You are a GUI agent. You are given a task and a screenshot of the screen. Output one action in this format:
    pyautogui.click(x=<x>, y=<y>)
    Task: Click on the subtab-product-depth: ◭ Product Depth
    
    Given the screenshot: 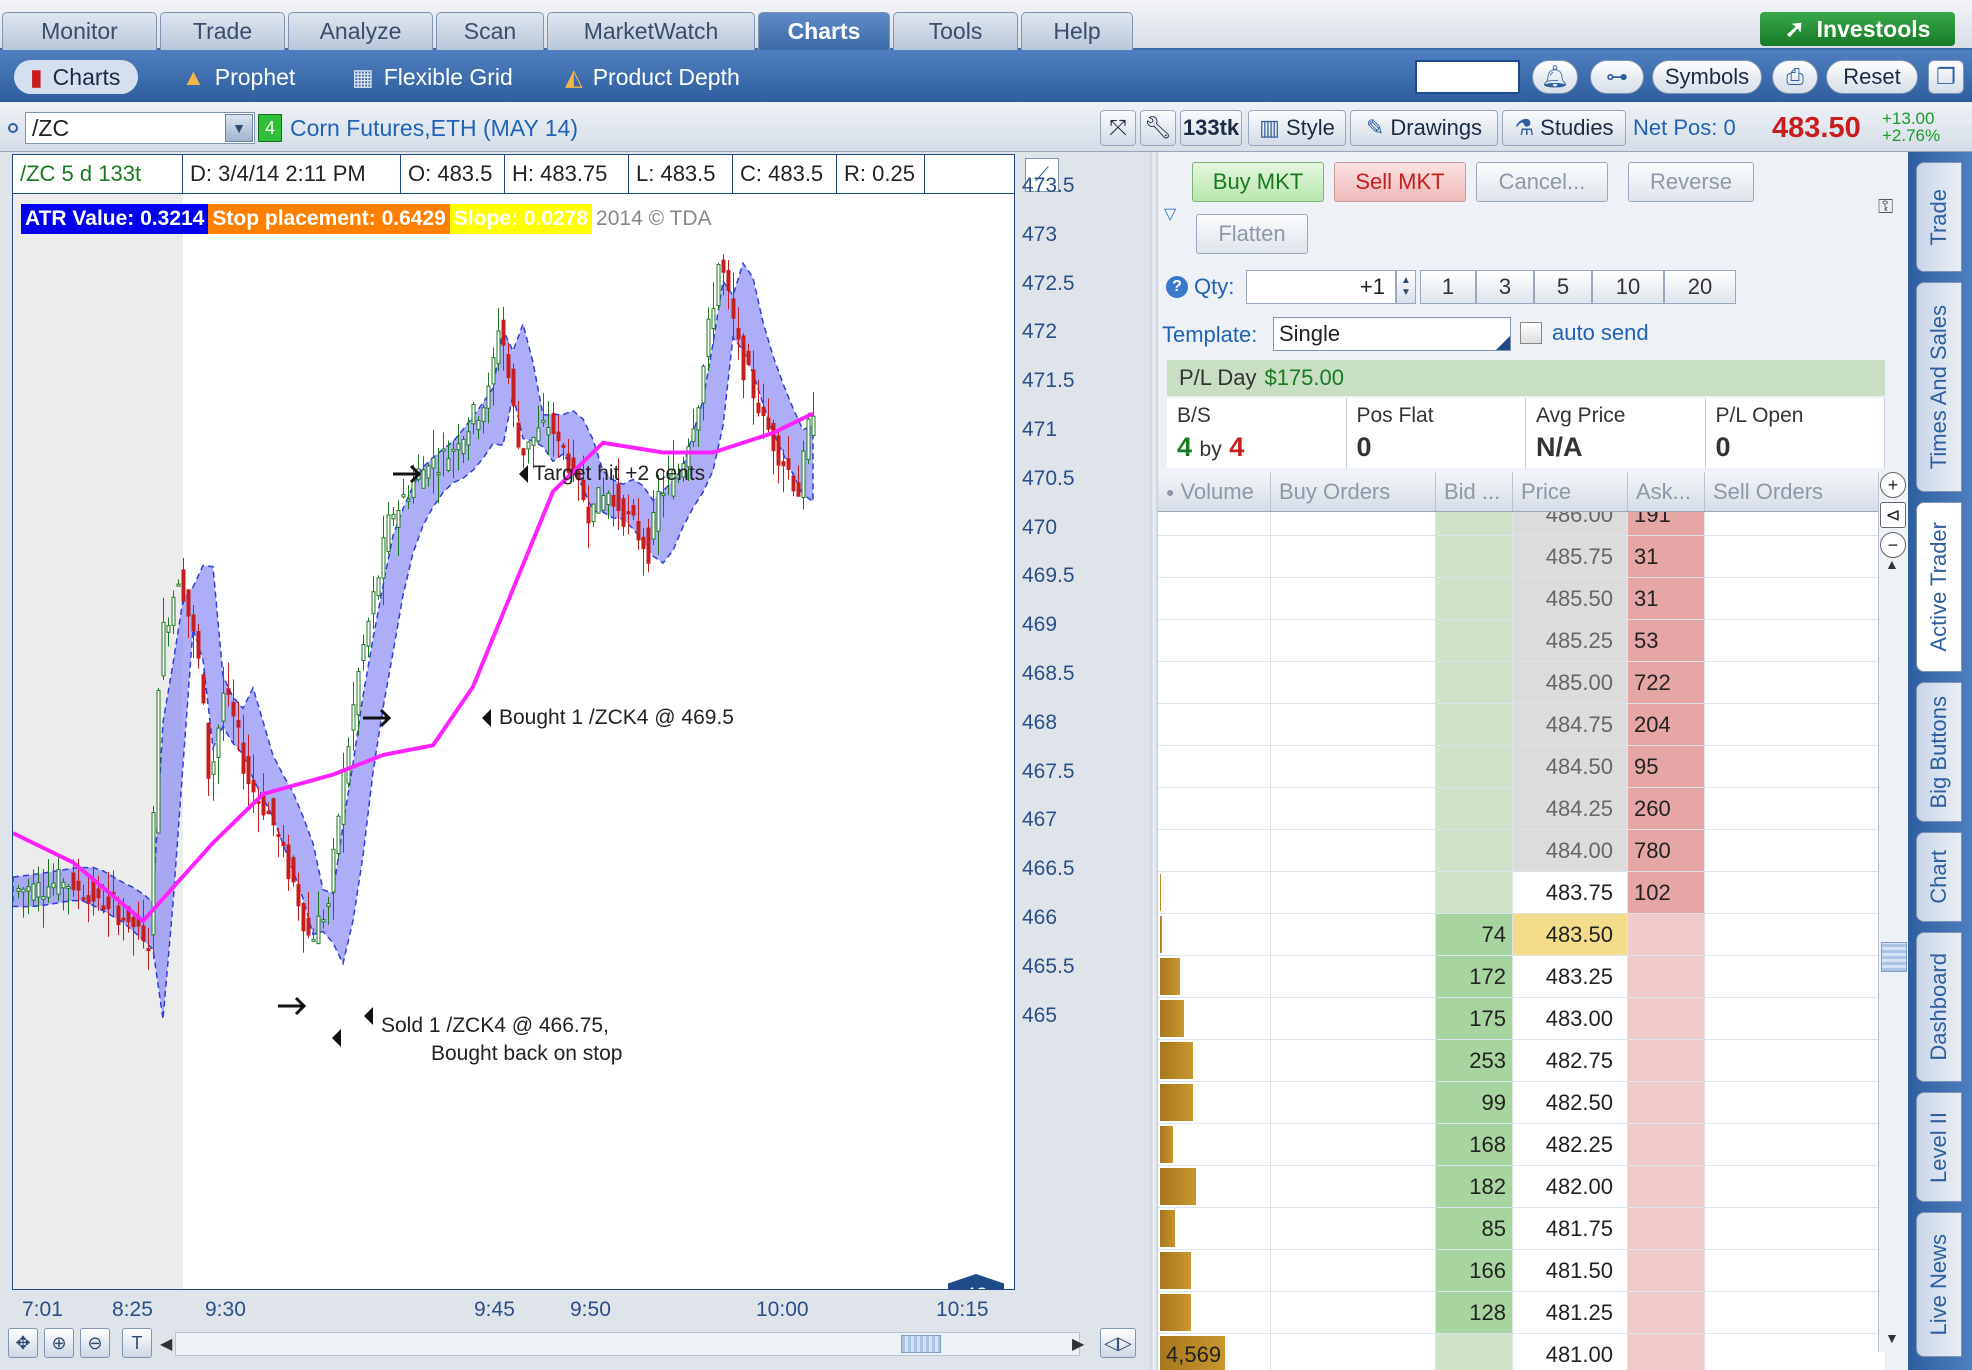 What is the action you would take?
    pyautogui.click(x=652, y=77)
    